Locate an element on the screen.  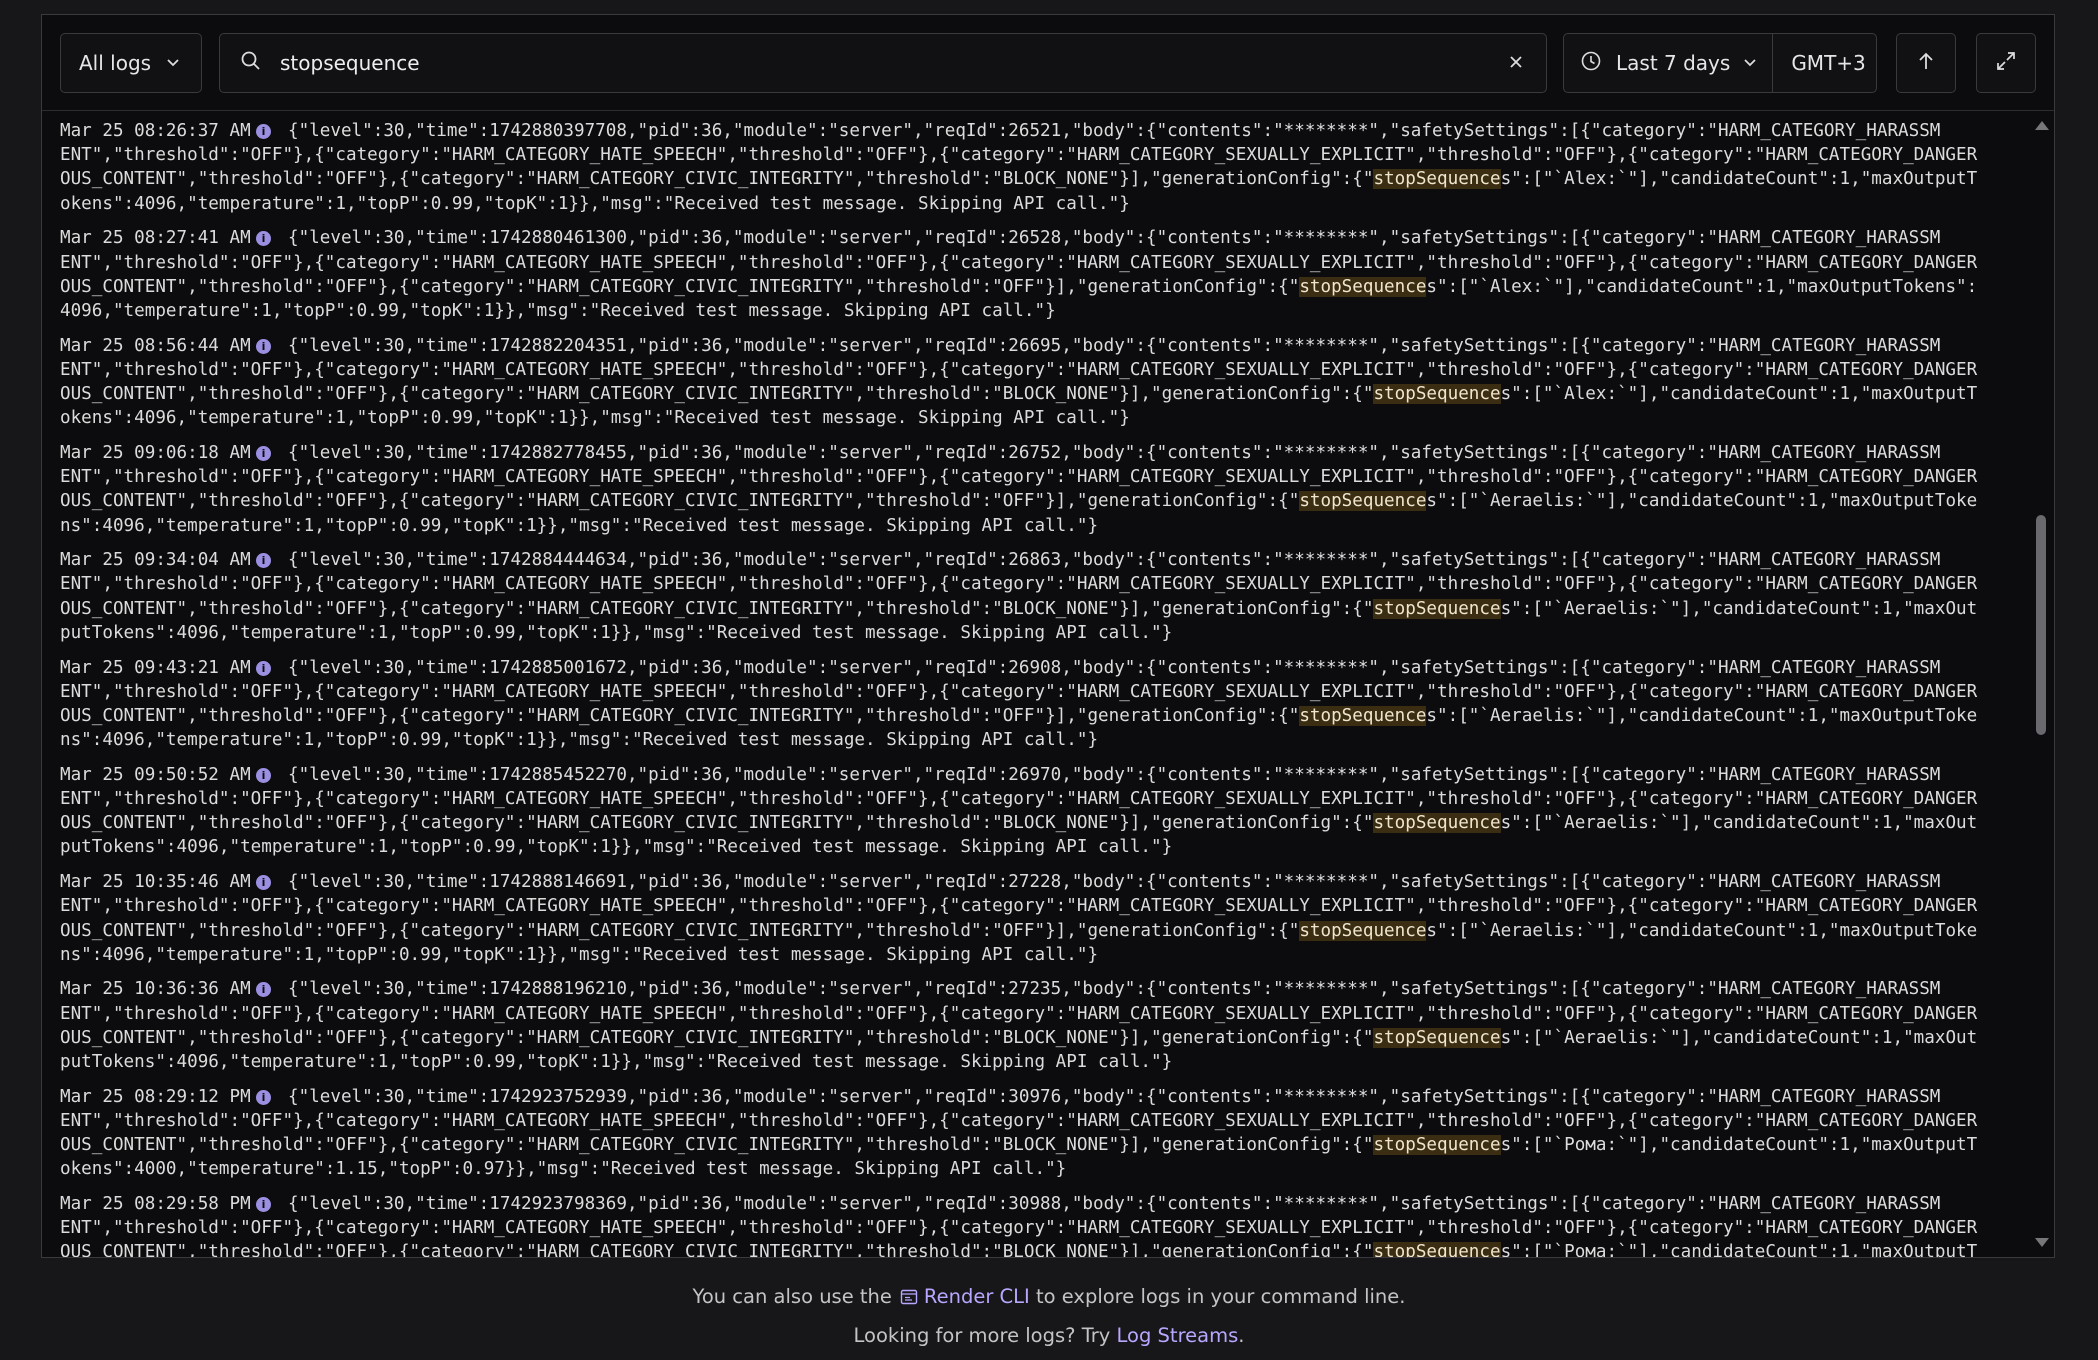
render-cli-link: Render CLI is located at coordinates (977, 1296).